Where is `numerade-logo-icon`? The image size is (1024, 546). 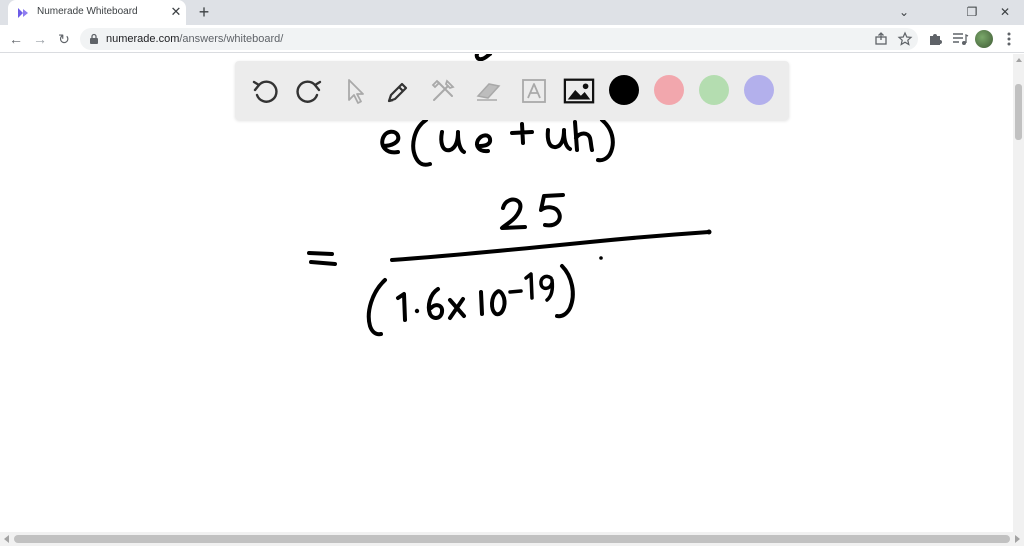 numerade-logo-icon is located at coordinates (23, 13).